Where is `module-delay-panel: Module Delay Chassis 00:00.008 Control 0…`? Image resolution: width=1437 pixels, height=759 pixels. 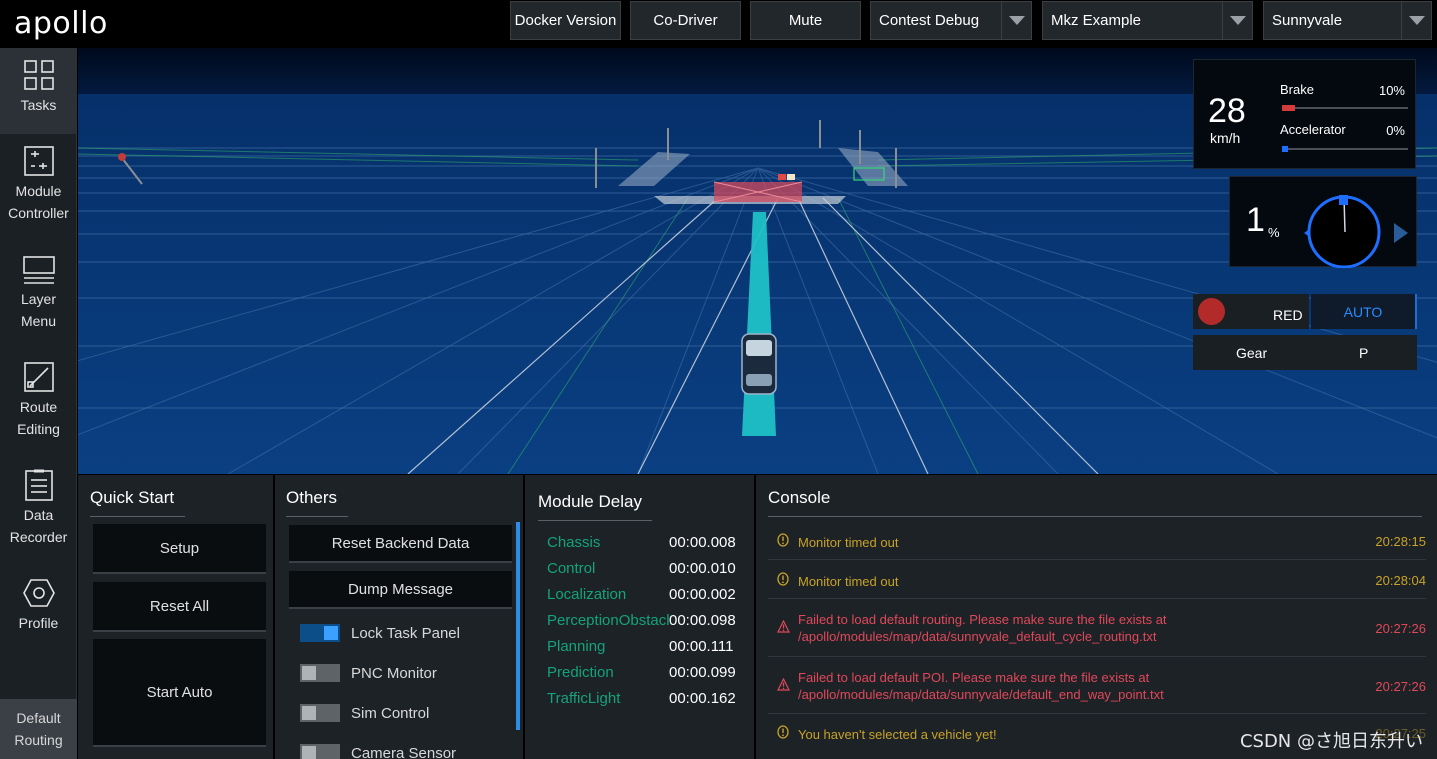 module-delay-panel: Module Delay Chassis 00:00.008 Control 0… is located at coordinates (639, 617).